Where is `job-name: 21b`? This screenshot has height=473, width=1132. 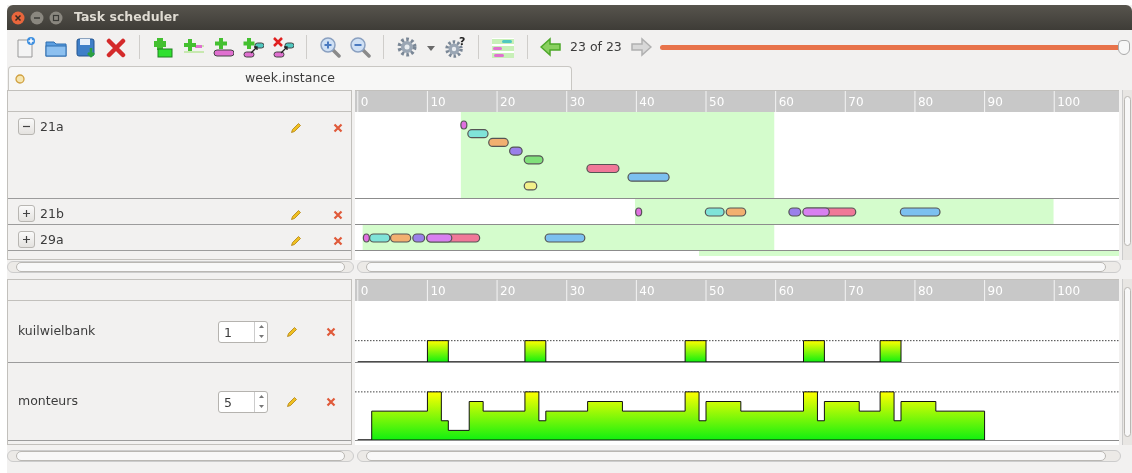
job-name: 21b is located at coordinates (52, 214).